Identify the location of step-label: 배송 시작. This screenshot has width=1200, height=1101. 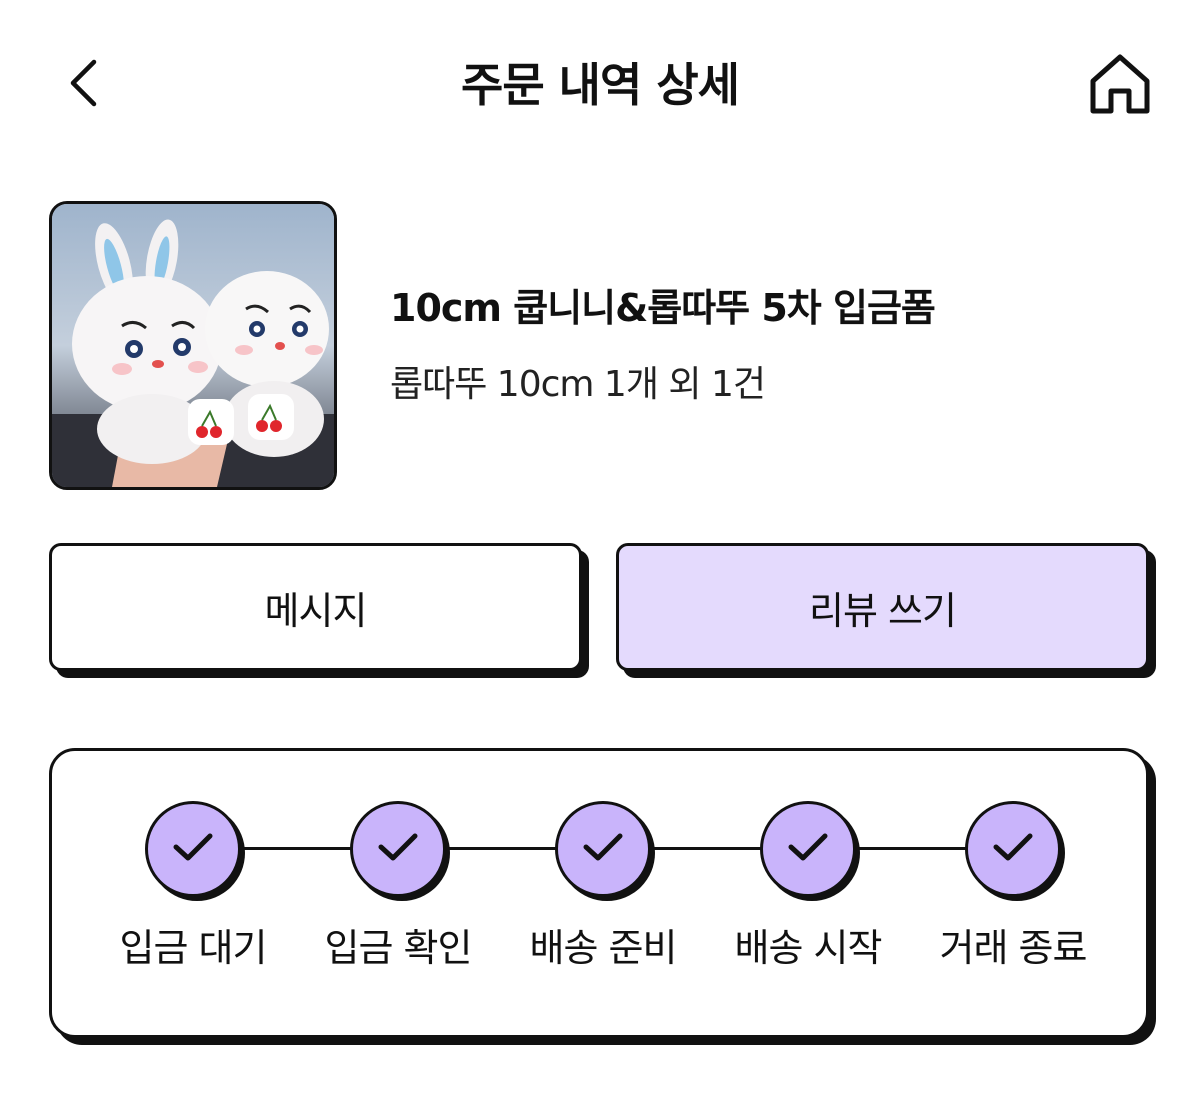
(808, 948).